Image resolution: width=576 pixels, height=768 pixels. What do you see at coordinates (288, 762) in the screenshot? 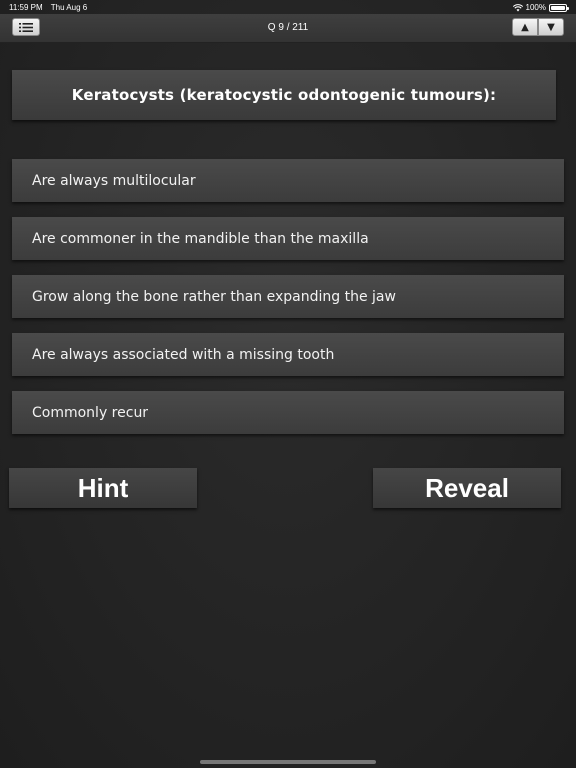
I see `home-indicator` at bounding box center [288, 762].